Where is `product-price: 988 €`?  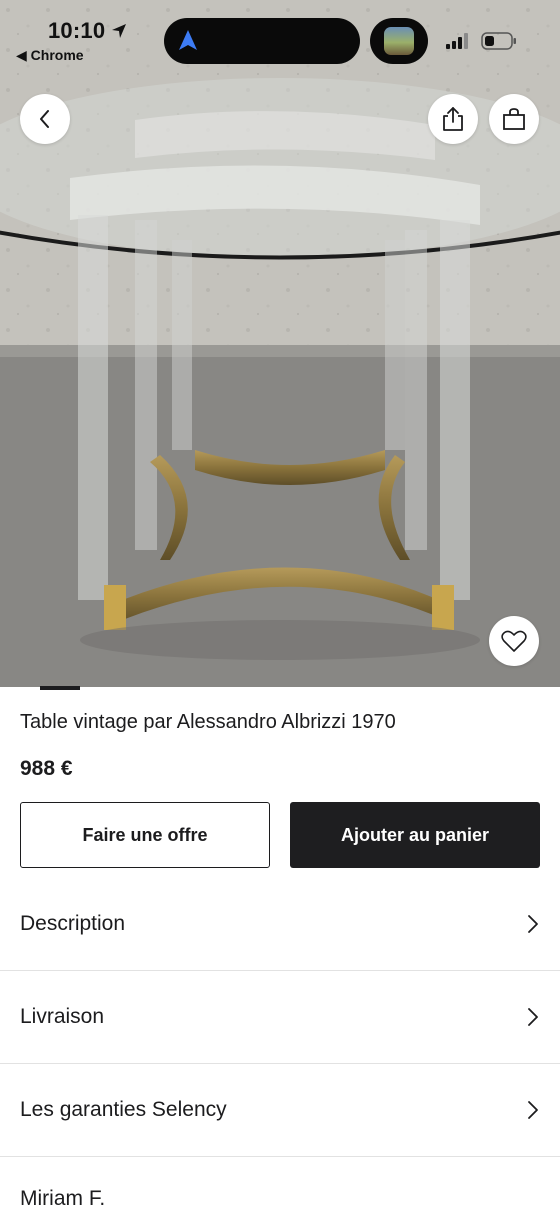
product-price: 988 € is located at coordinates (46, 768).